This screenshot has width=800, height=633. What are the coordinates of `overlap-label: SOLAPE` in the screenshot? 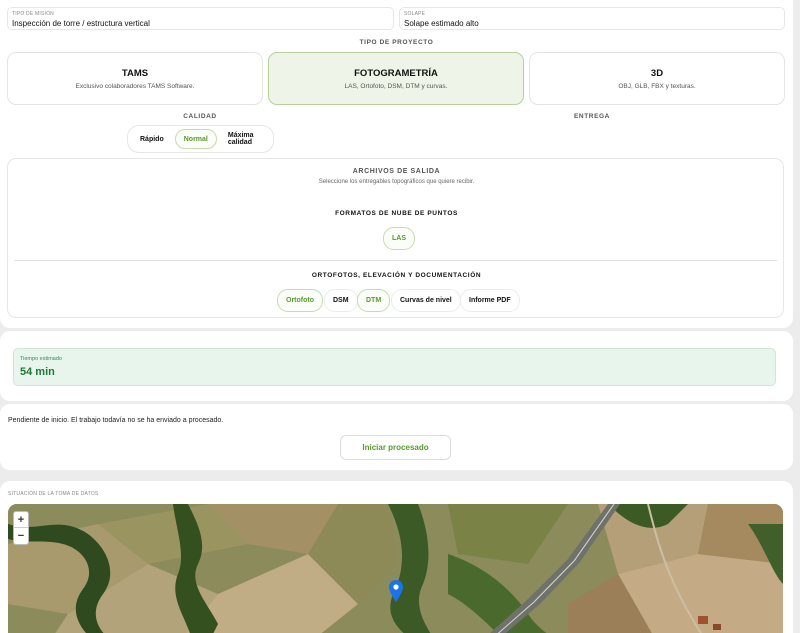 It's located at (415, 14).